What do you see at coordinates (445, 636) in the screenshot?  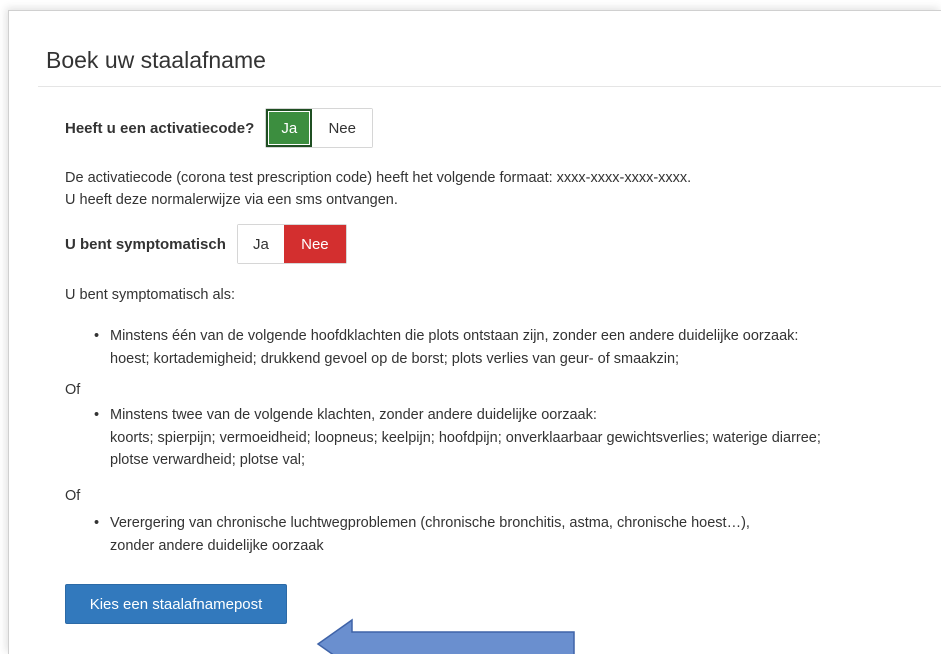 I see `arrow-left-icon` at bounding box center [445, 636].